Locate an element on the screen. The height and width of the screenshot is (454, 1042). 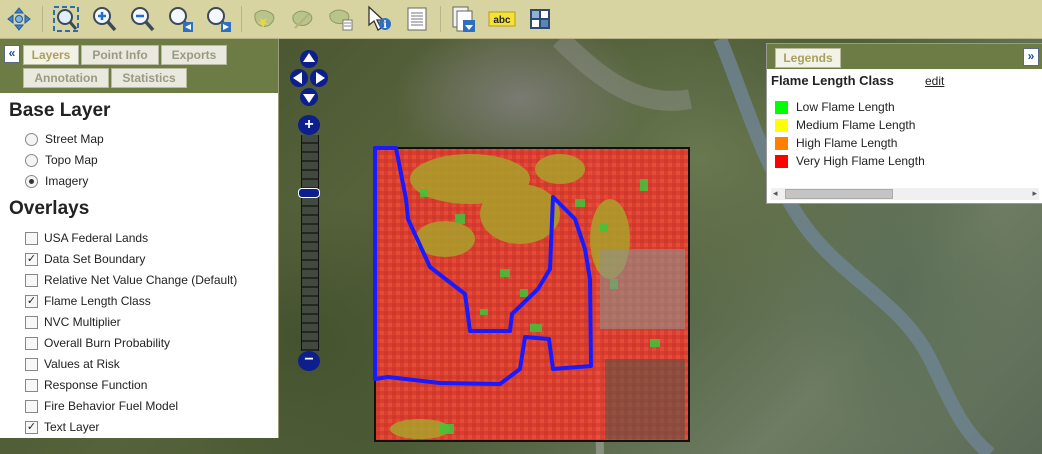
label-badge-text: abc is located at coordinates (502, 20).